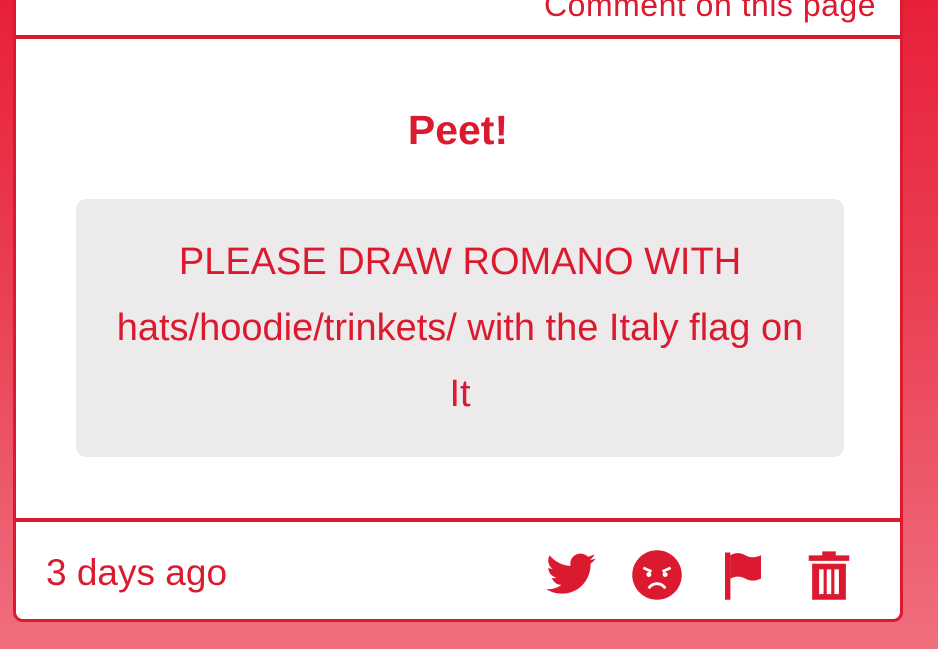 The width and height of the screenshot is (938, 649). Describe the element at coordinates (710, 12) in the screenshot. I see `previous-card-link: Comment on this page` at that location.